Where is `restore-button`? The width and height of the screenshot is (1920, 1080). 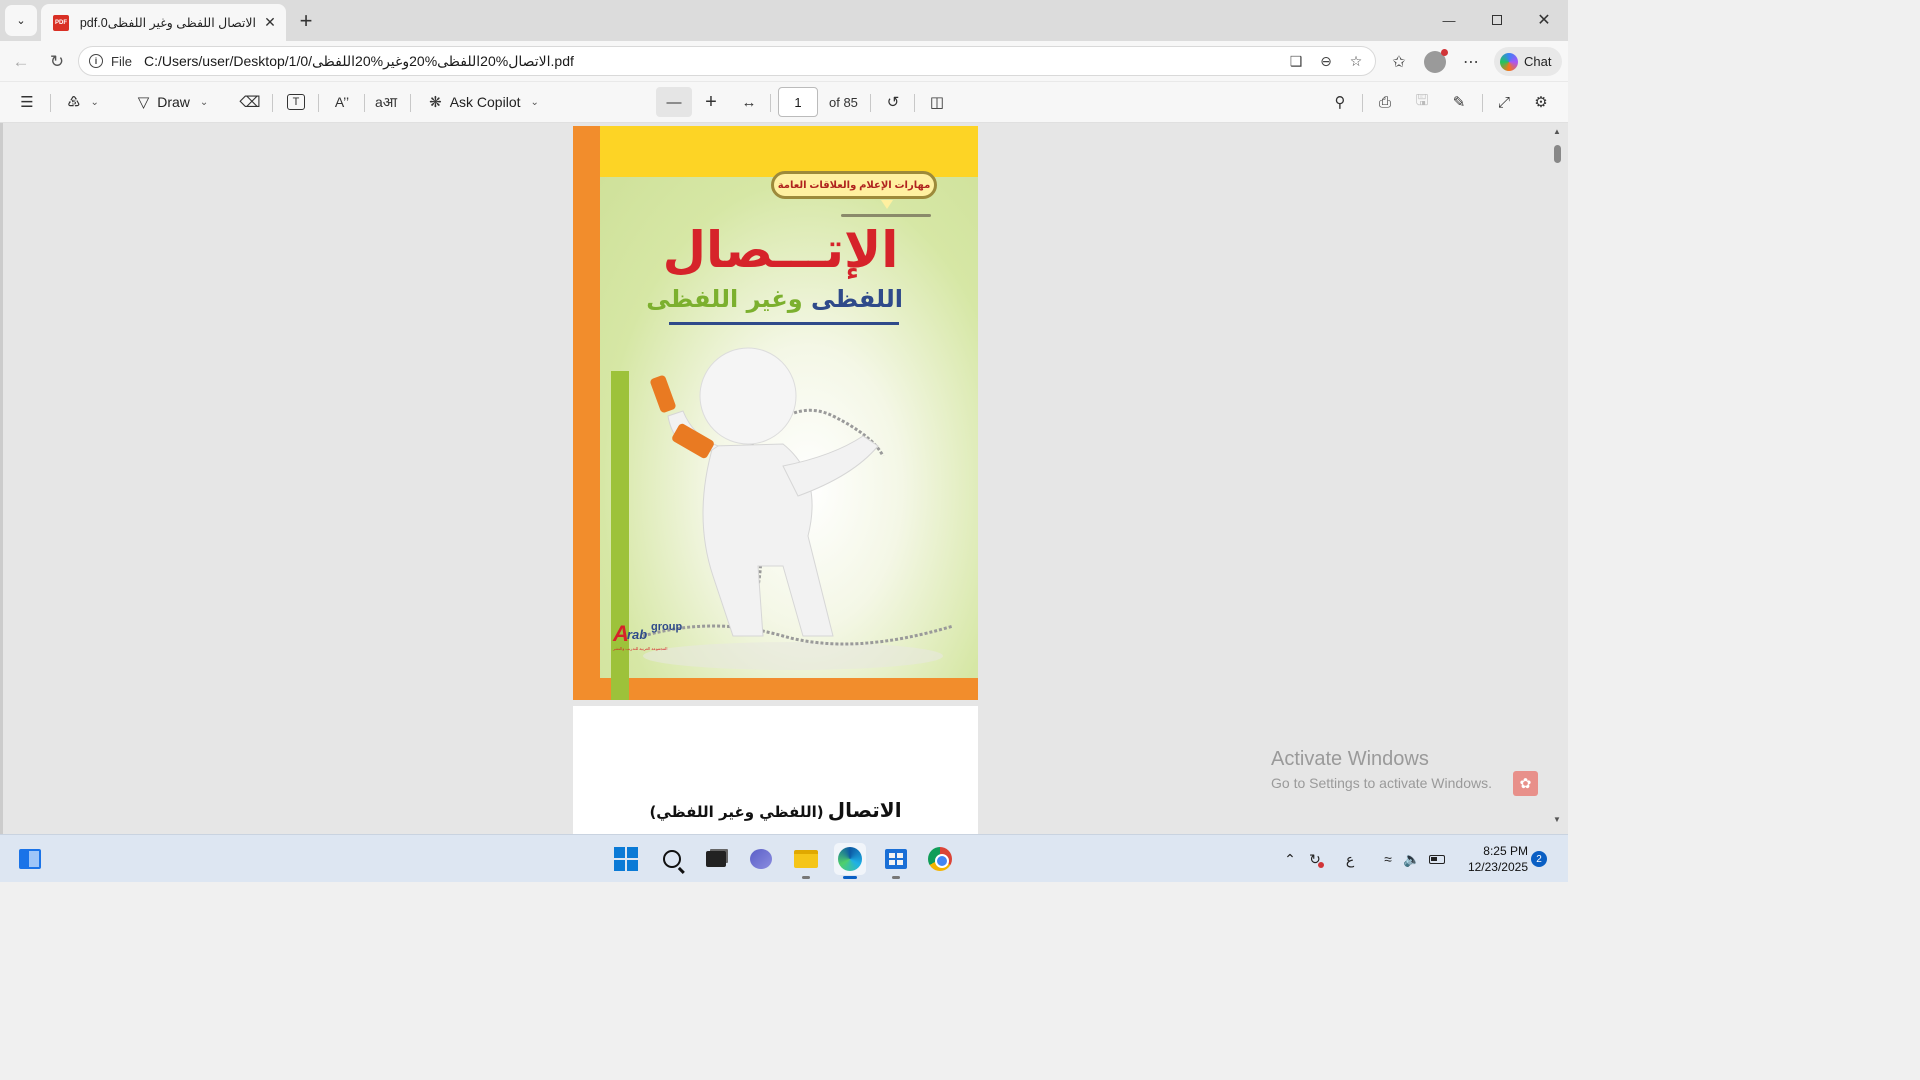 restore-button is located at coordinates (1497, 20).